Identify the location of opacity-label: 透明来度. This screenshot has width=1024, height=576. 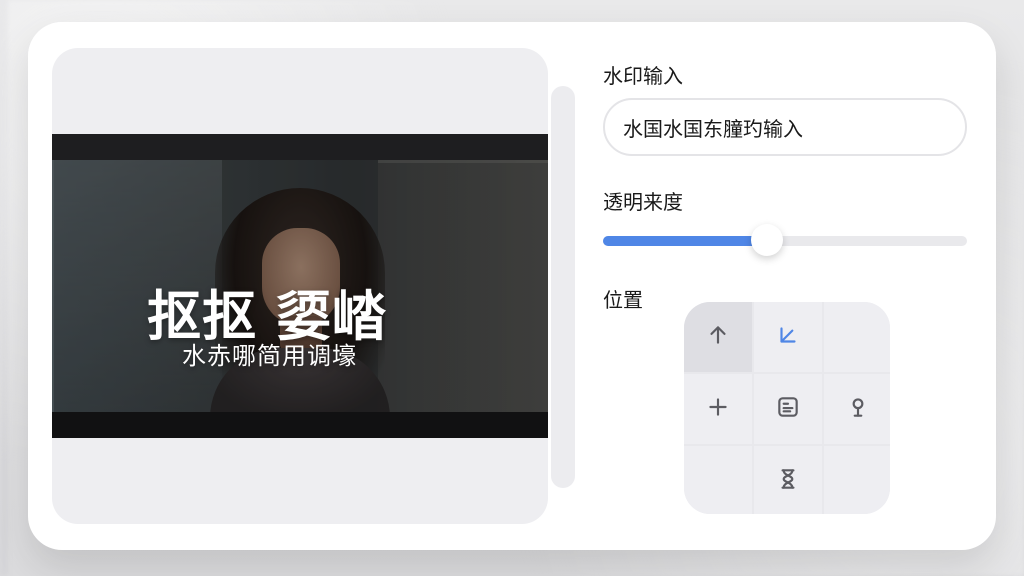
(643, 202).